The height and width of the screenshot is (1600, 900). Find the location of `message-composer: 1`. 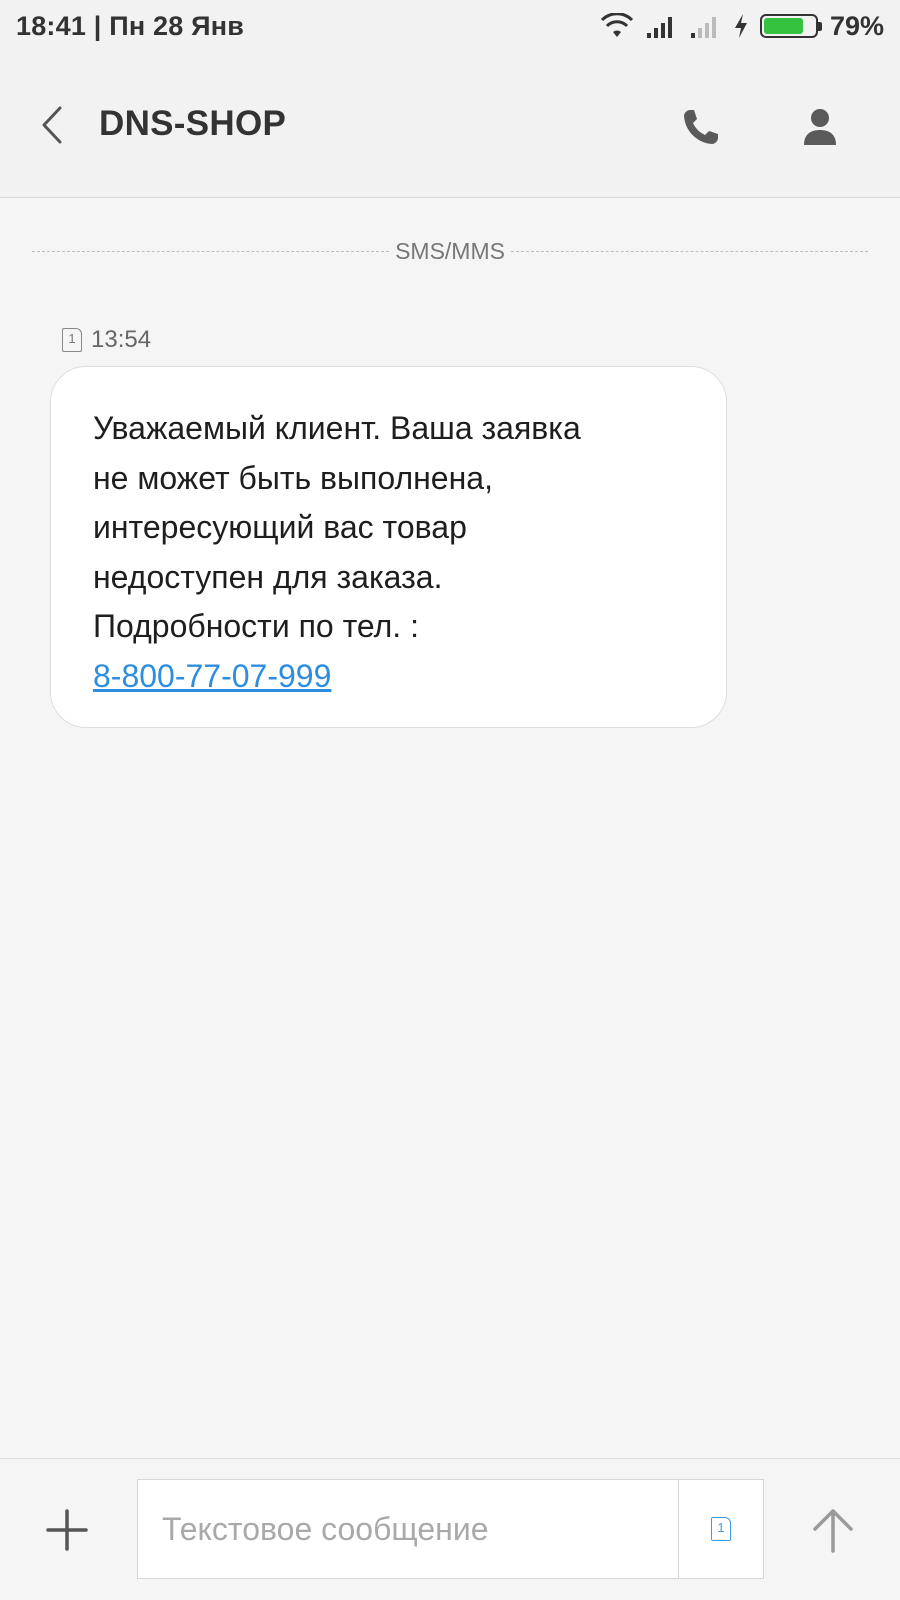

message-composer: 1 is located at coordinates (450, 1529).